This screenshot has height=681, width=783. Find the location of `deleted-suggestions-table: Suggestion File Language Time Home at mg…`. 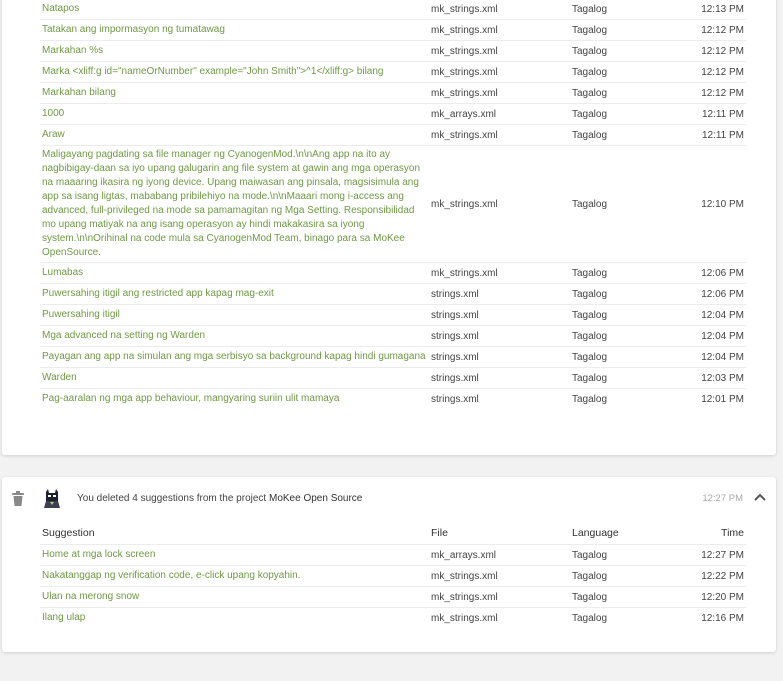

deleted-suggestions-table: Suggestion File Language Time Home at mg… is located at coordinates (393, 575).